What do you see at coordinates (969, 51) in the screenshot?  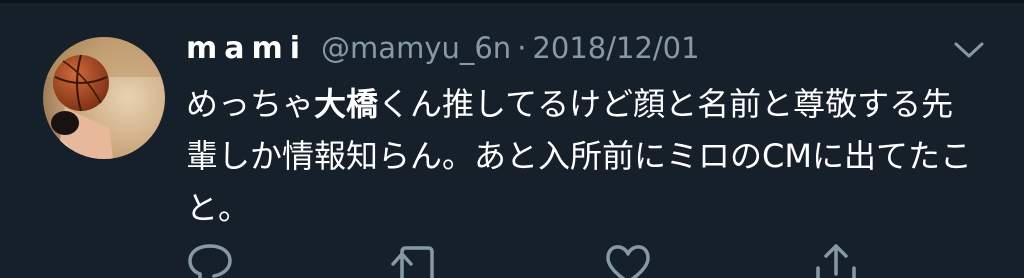 I see `chevron-down-icon` at bounding box center [969, 51].